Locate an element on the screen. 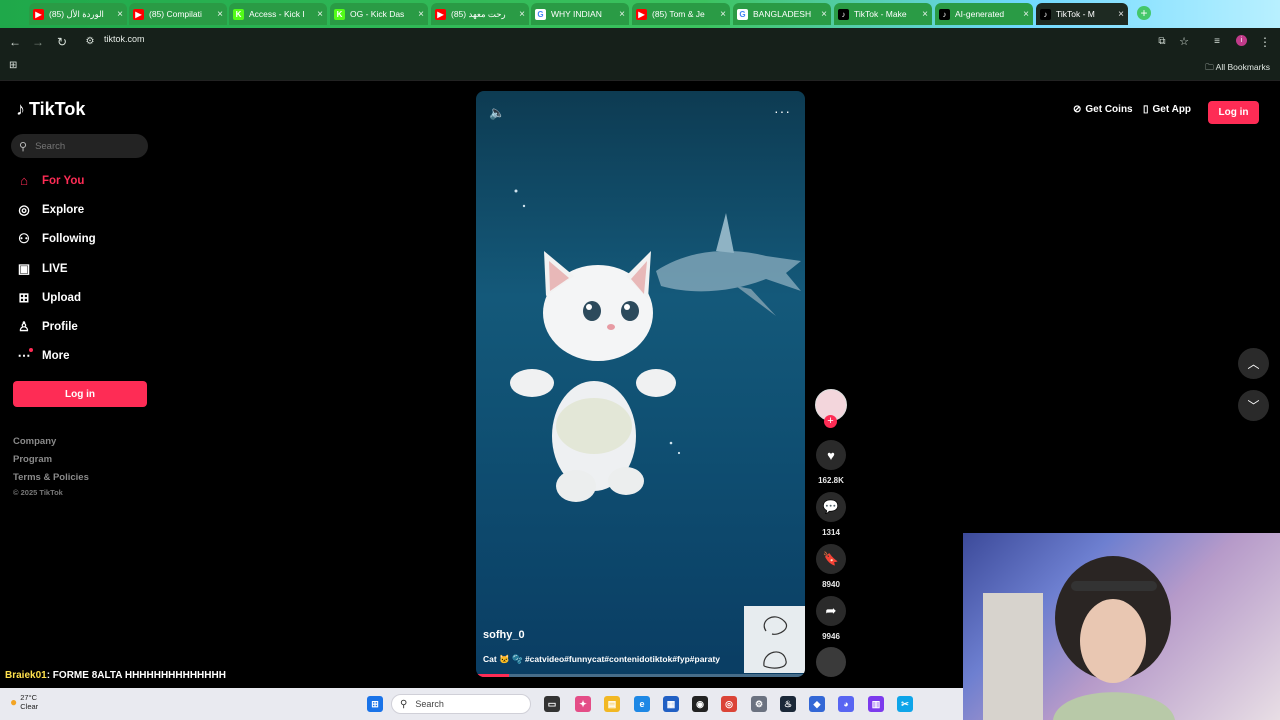 The image size is (1280, 720). nav-upload: ⊞ Upload is located at coordinates (48, 298).